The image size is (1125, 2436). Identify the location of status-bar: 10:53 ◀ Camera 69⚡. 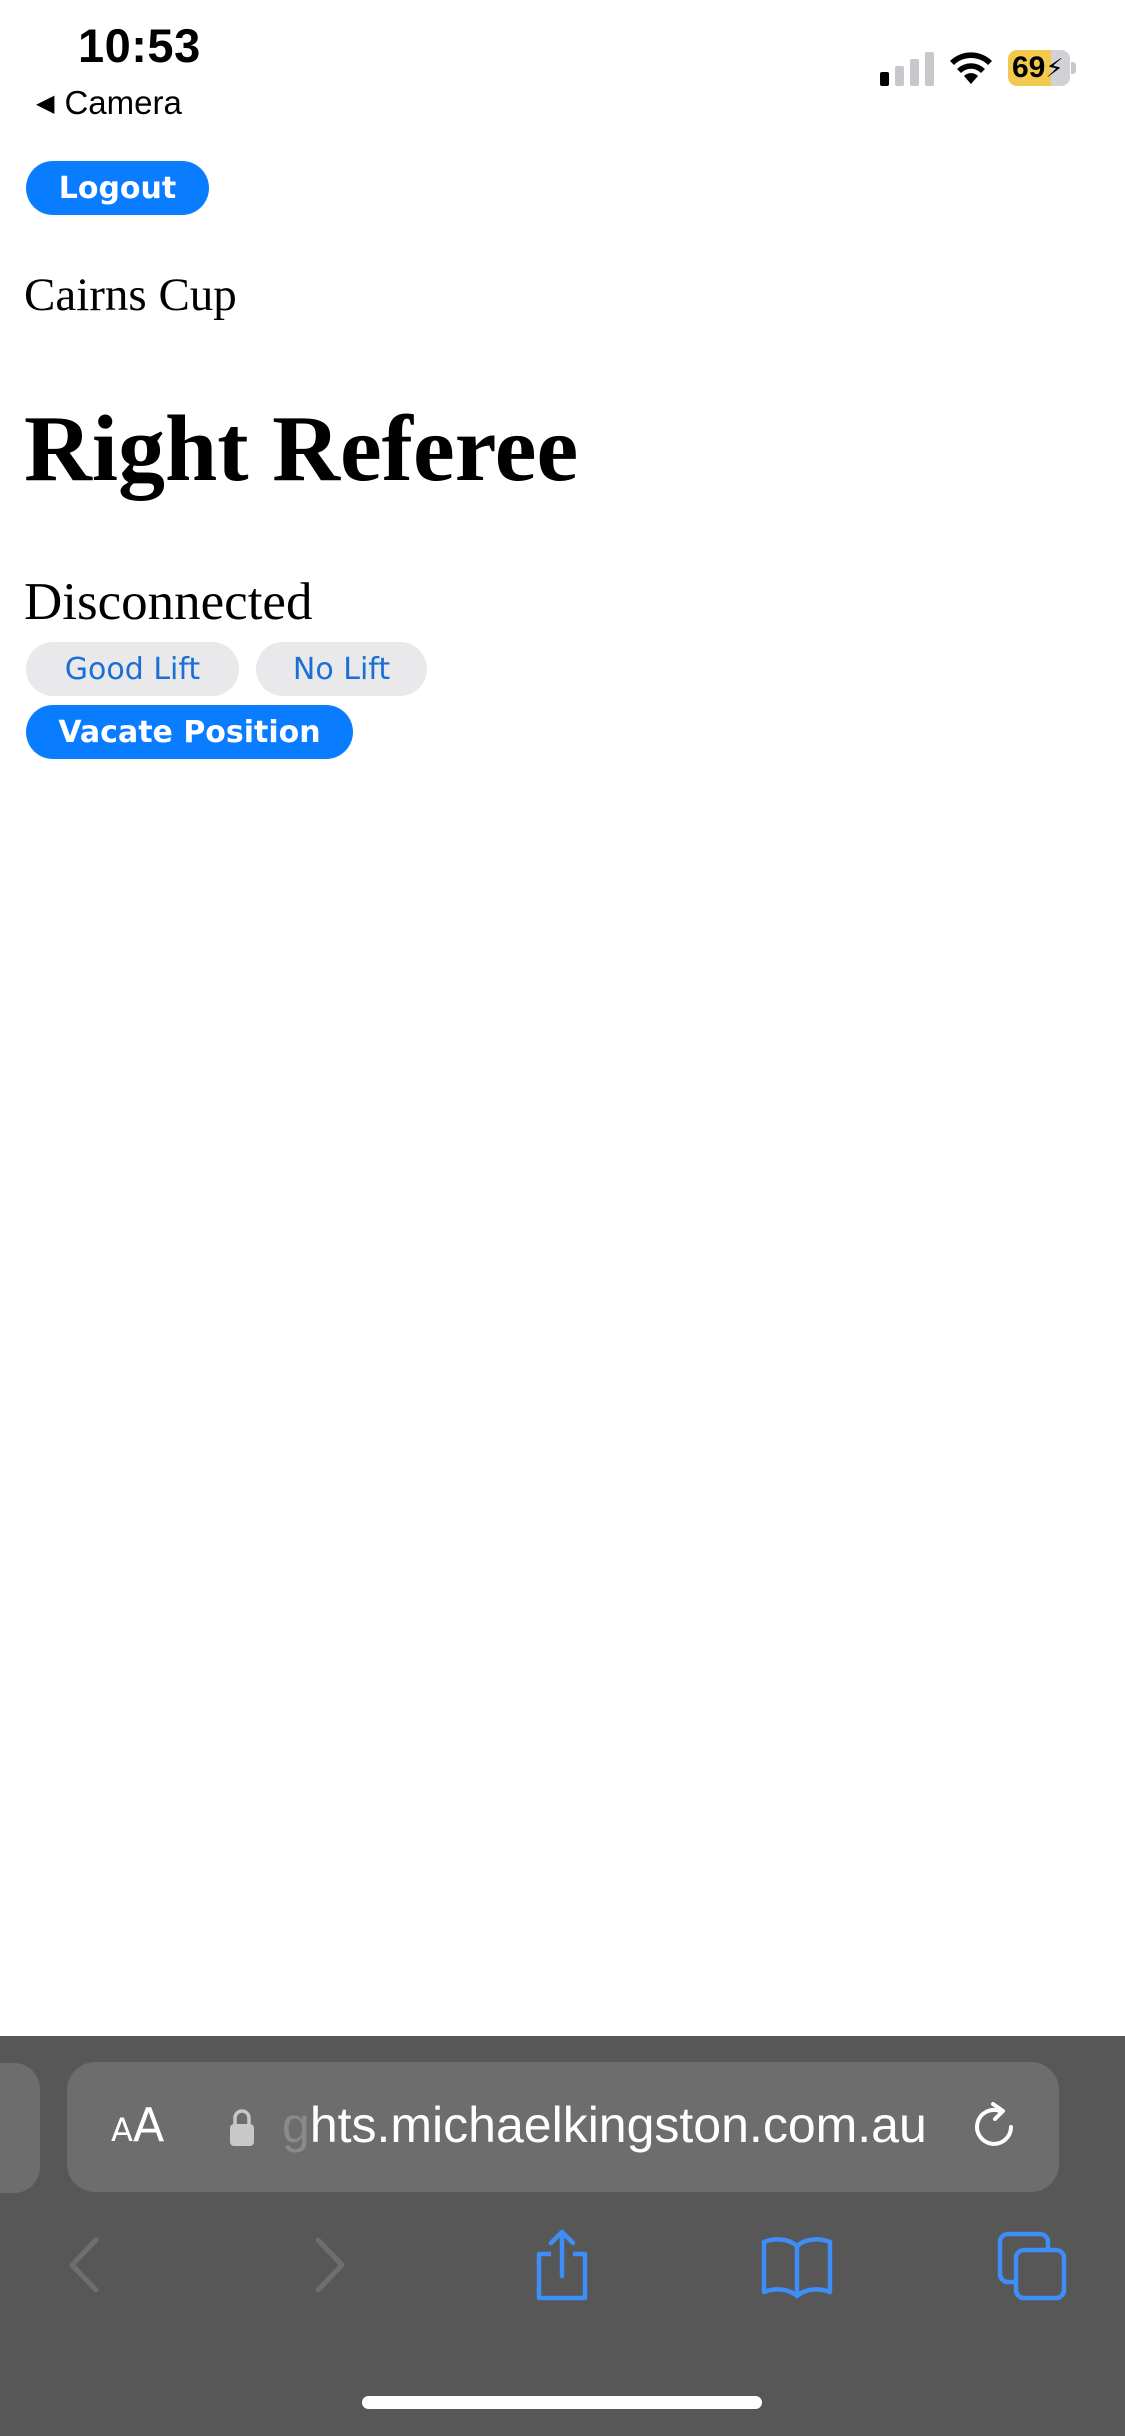
(562, 65).